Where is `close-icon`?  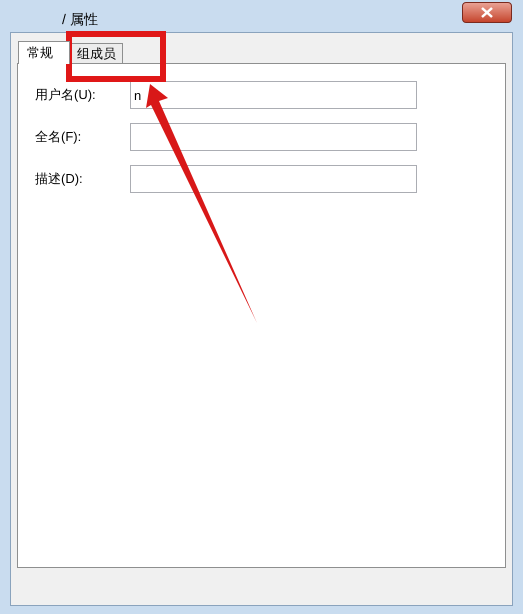 close-icon is located at coordinates (487, 12).